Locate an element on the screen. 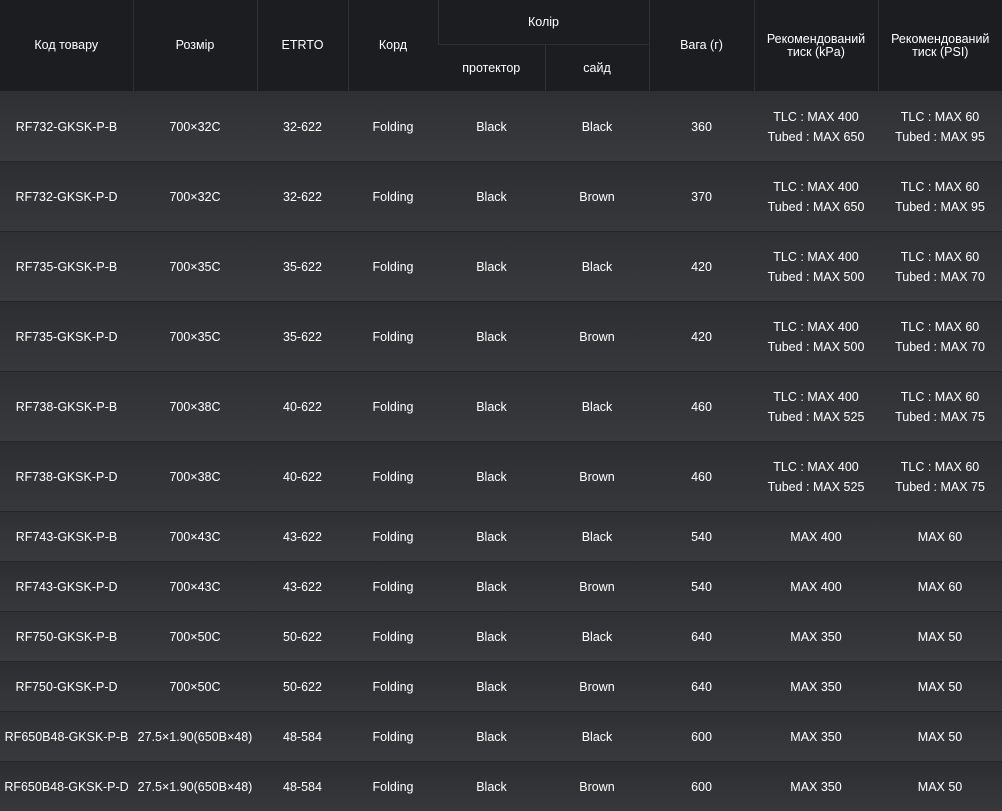 Image resolution: width=1002 pixels, height=811 pixels. cell-weight: 600 is located at coordinates (701, 737).